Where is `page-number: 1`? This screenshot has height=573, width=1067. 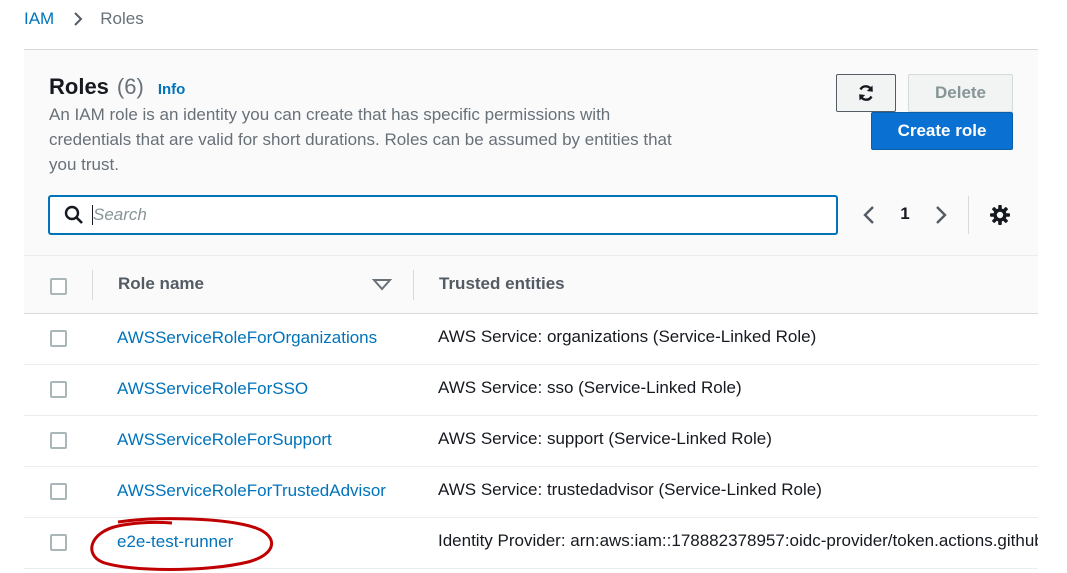 page-number: 1 is located at coordinates (905, 214).